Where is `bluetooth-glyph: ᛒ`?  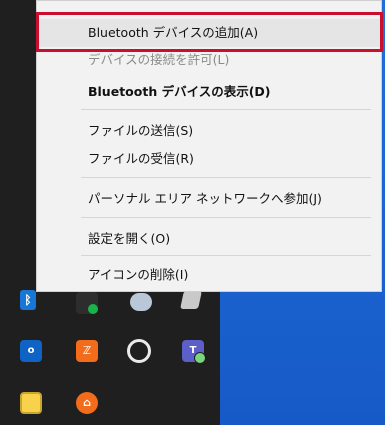 bluetooth-glyph: ᛒ is located at coordinates (28, 300).